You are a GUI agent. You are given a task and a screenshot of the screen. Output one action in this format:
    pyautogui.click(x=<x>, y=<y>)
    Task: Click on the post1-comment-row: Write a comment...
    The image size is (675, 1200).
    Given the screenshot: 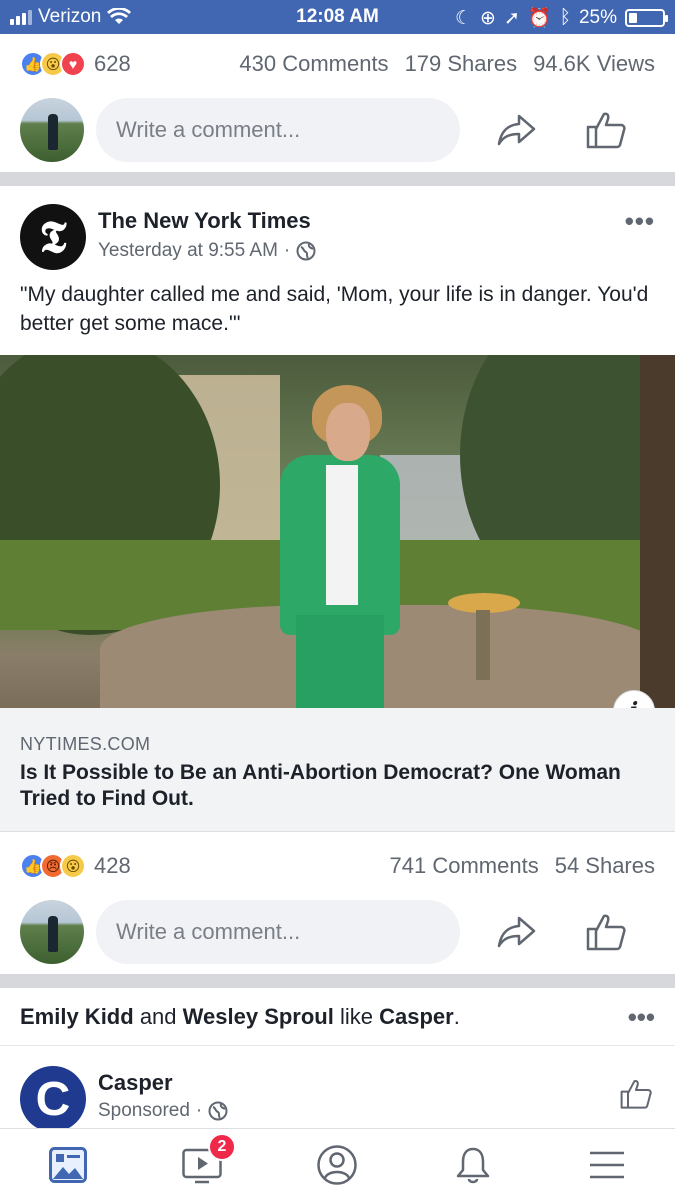 What is the action you would take?
    pyautogui.click(x=337, y=130)
    